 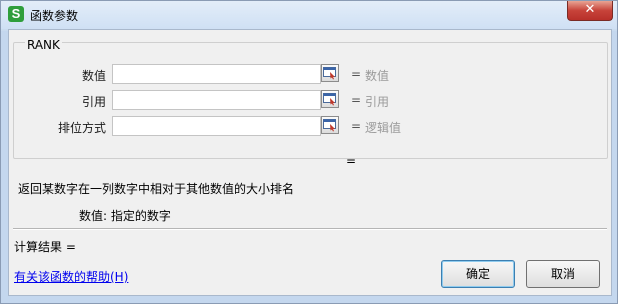 I want to click on close-button: ✕, so click(x=590, y=11).